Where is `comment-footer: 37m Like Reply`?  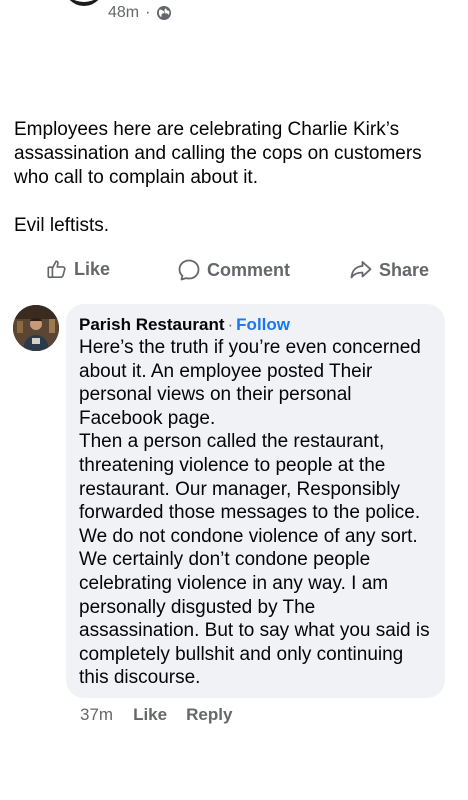
comment-footer: 37m Like Reply is located at coordinates (156, 715).